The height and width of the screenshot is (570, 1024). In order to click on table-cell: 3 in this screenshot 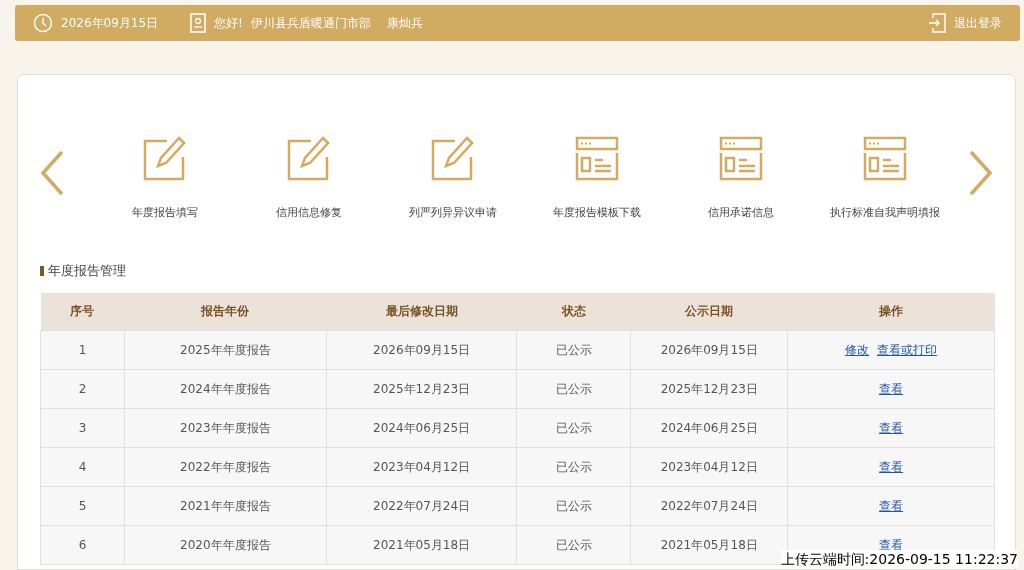, I will do `click(82, 428)`.